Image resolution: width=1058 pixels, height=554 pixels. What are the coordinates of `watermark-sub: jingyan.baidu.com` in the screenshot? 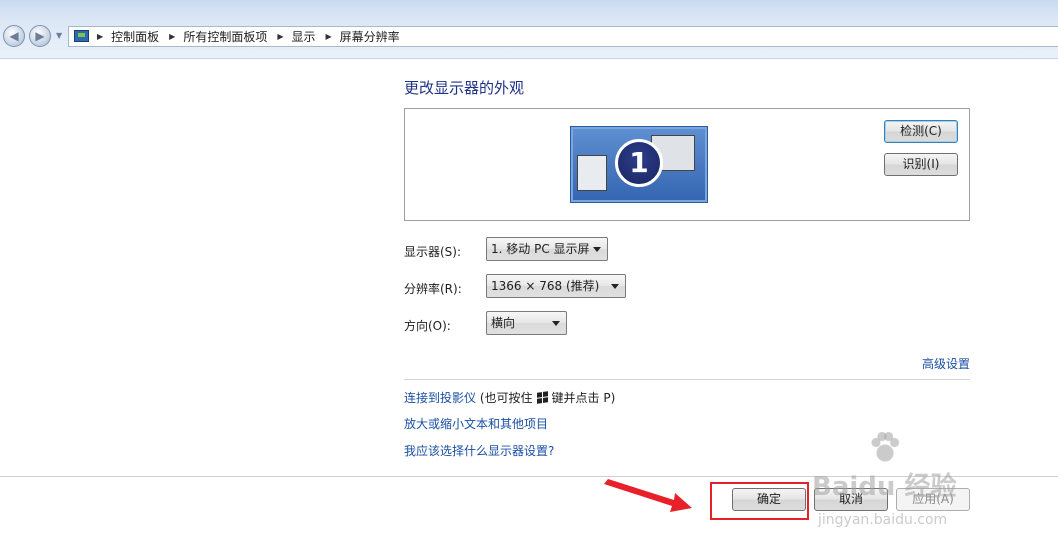 It's located at (883, 520).